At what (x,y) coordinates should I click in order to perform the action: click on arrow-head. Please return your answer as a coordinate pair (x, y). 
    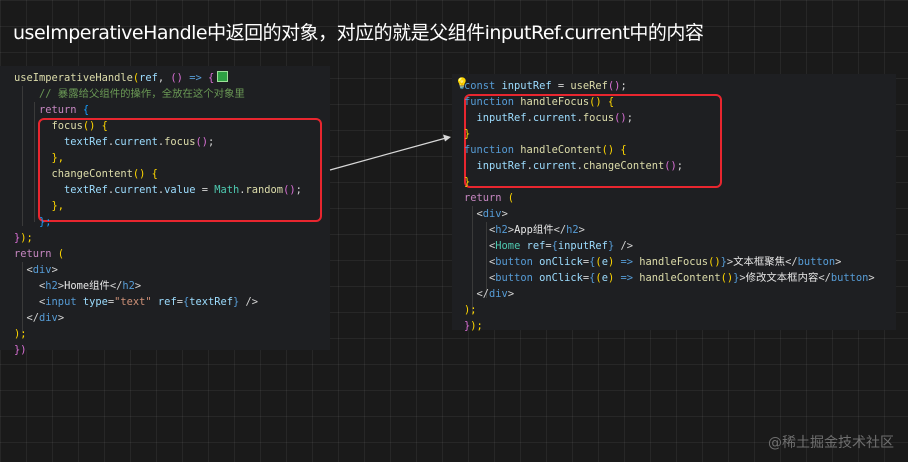
    Looking at the image, I should click on (447, 138).